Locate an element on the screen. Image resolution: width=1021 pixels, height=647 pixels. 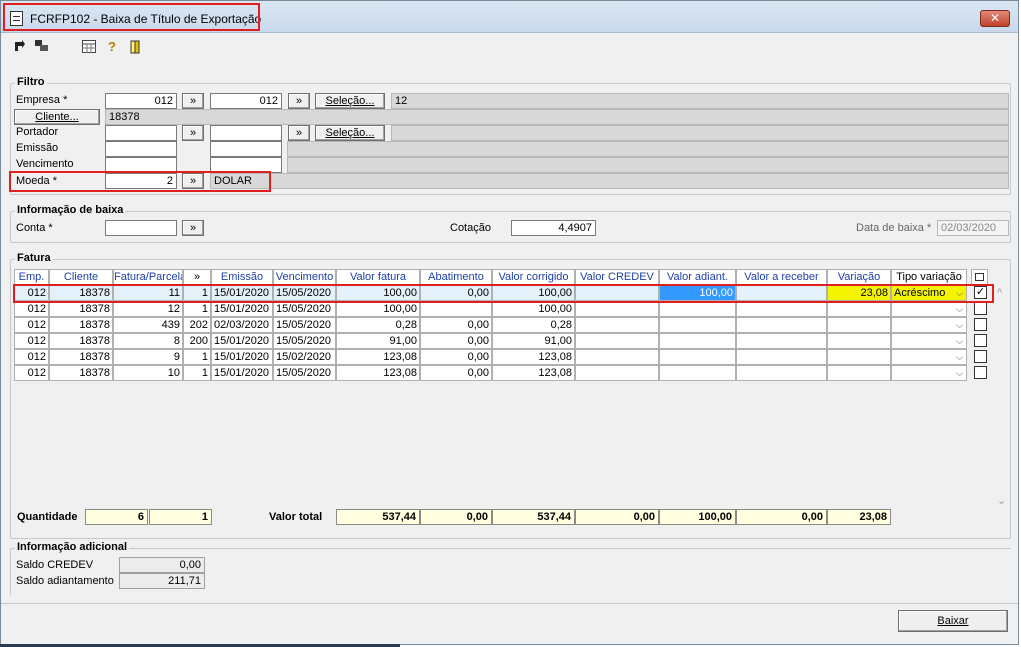
baixar-label: Baixar is located at coordinates (953, 621).